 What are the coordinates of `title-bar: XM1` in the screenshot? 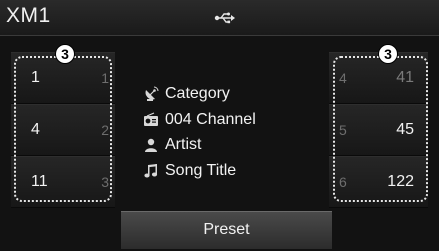 It's located at (219, 18).